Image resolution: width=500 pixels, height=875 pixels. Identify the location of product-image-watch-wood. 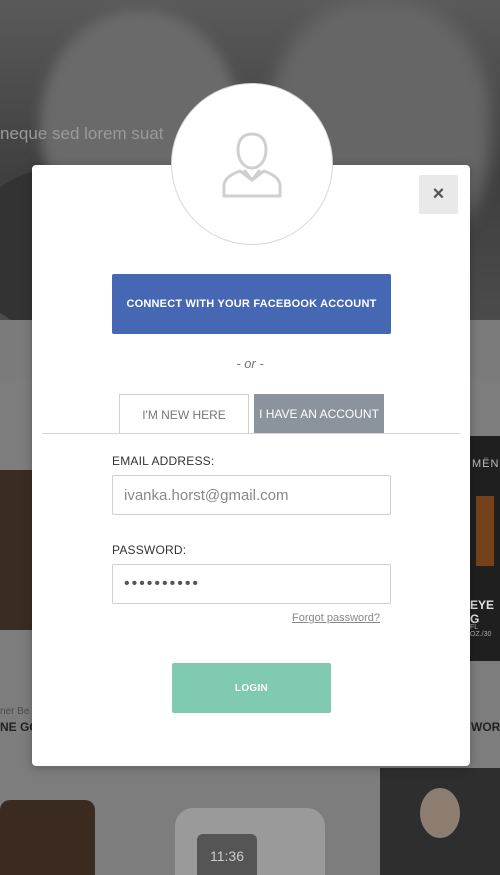
(47, 837).